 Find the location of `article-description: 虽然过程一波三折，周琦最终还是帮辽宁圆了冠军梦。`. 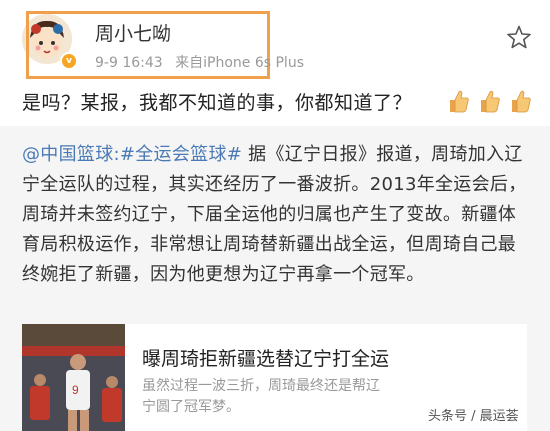

article-description: 虽然过程一波三折，周琦最终还是帮辽宁圆了冠军梦。 is located at coordinates (261, 396).